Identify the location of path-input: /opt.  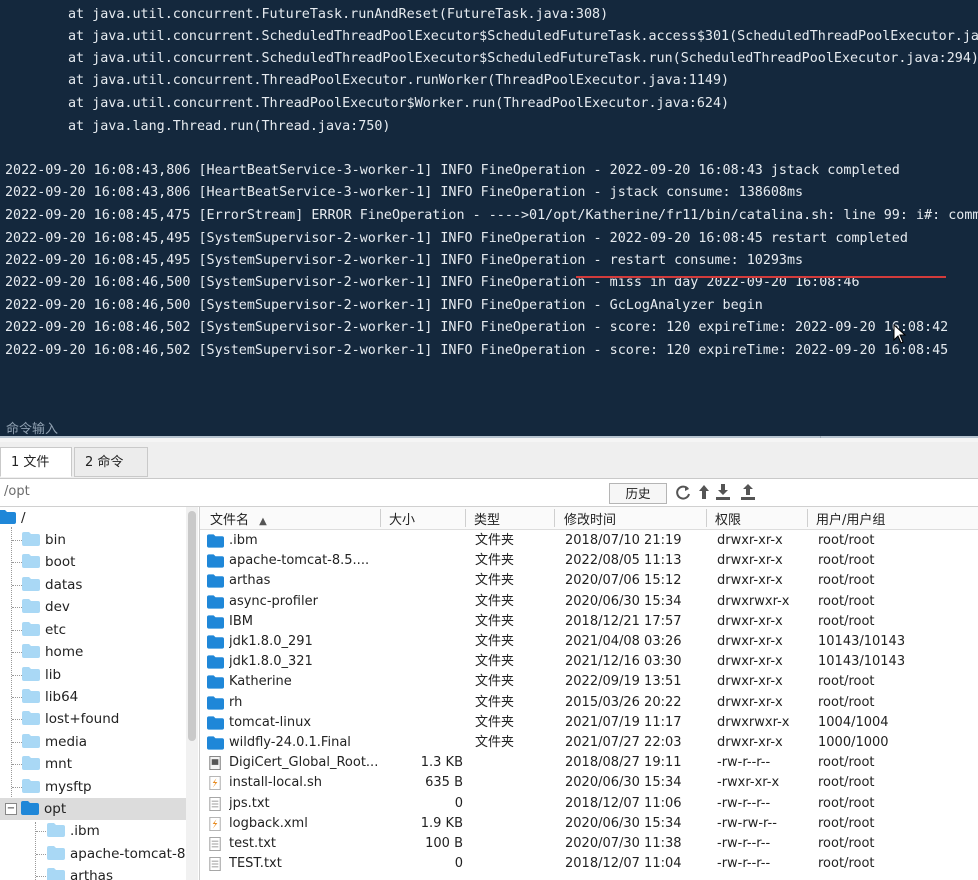
(17, 491).